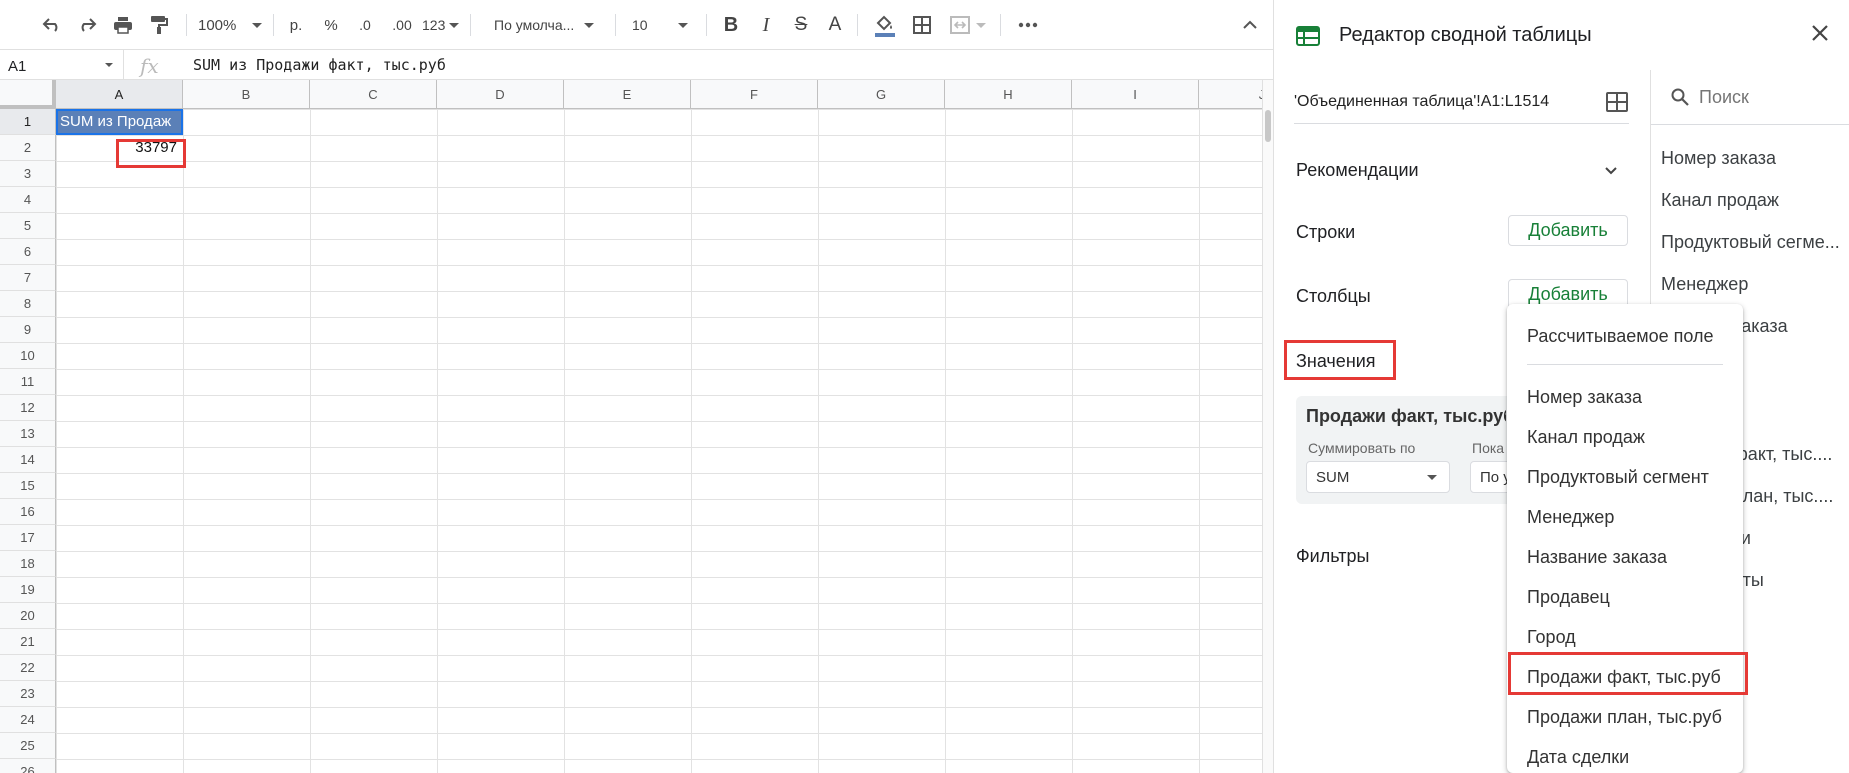  I want to click on column-header: F, so click(754, 94).